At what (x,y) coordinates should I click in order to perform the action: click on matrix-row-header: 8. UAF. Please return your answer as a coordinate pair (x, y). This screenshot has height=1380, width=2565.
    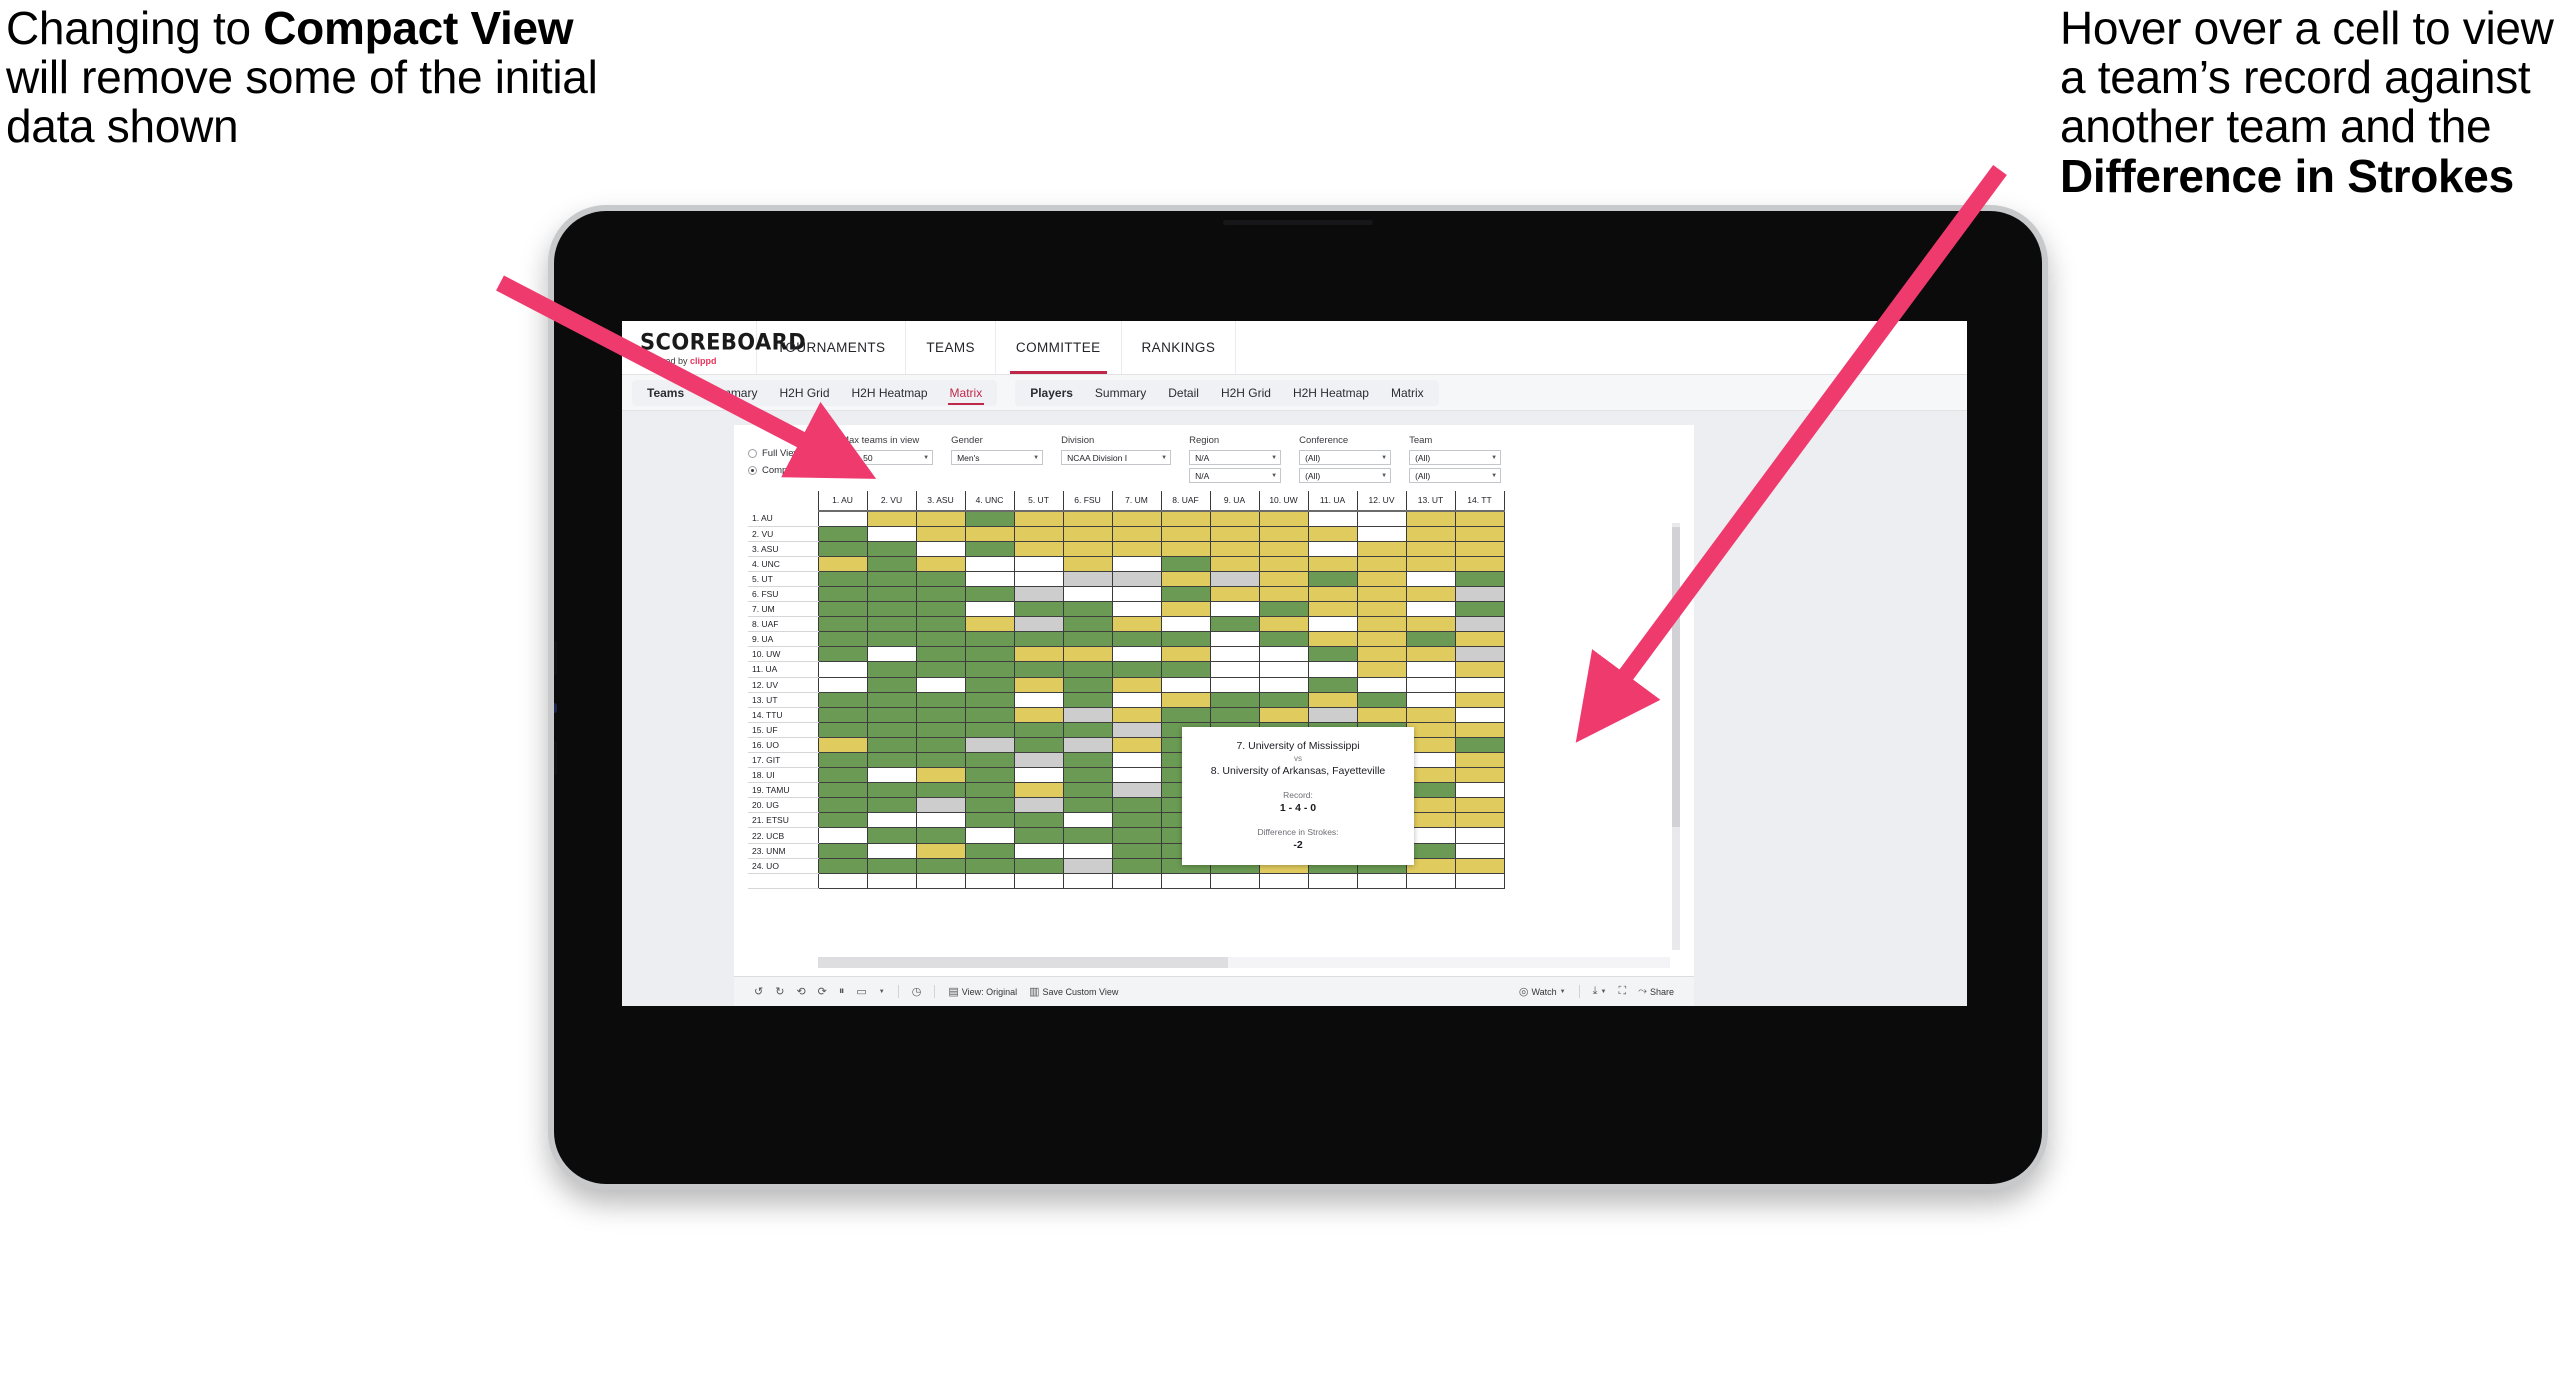
    Looking at the image, I should click on (783, 624).